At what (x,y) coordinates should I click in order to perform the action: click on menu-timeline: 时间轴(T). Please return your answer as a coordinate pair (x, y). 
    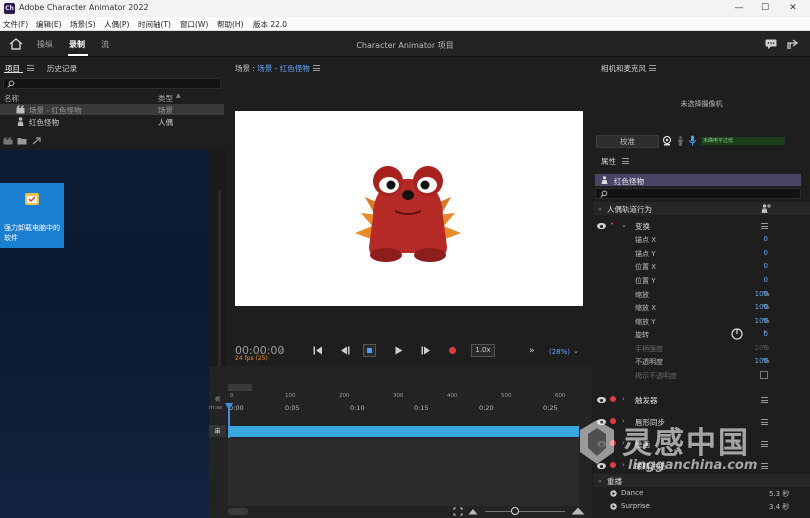
    Looking at the image, I should click on (154, 24).